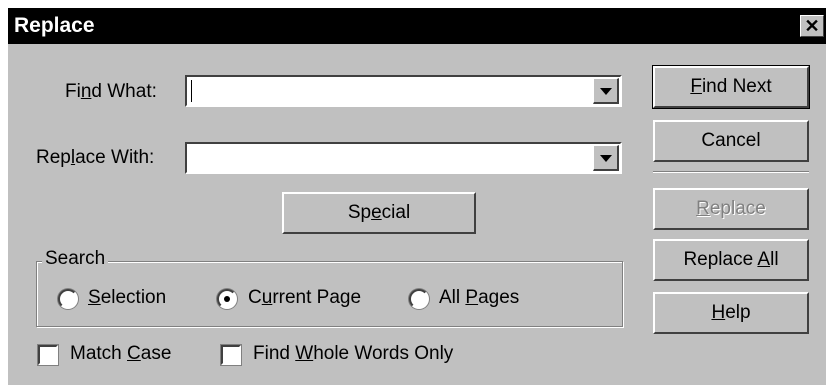 The image size is (826, 385). What do you see at coordinates (403, 91) in the screenshot?
I see `find-what-input` at bounding box center [403, 91].